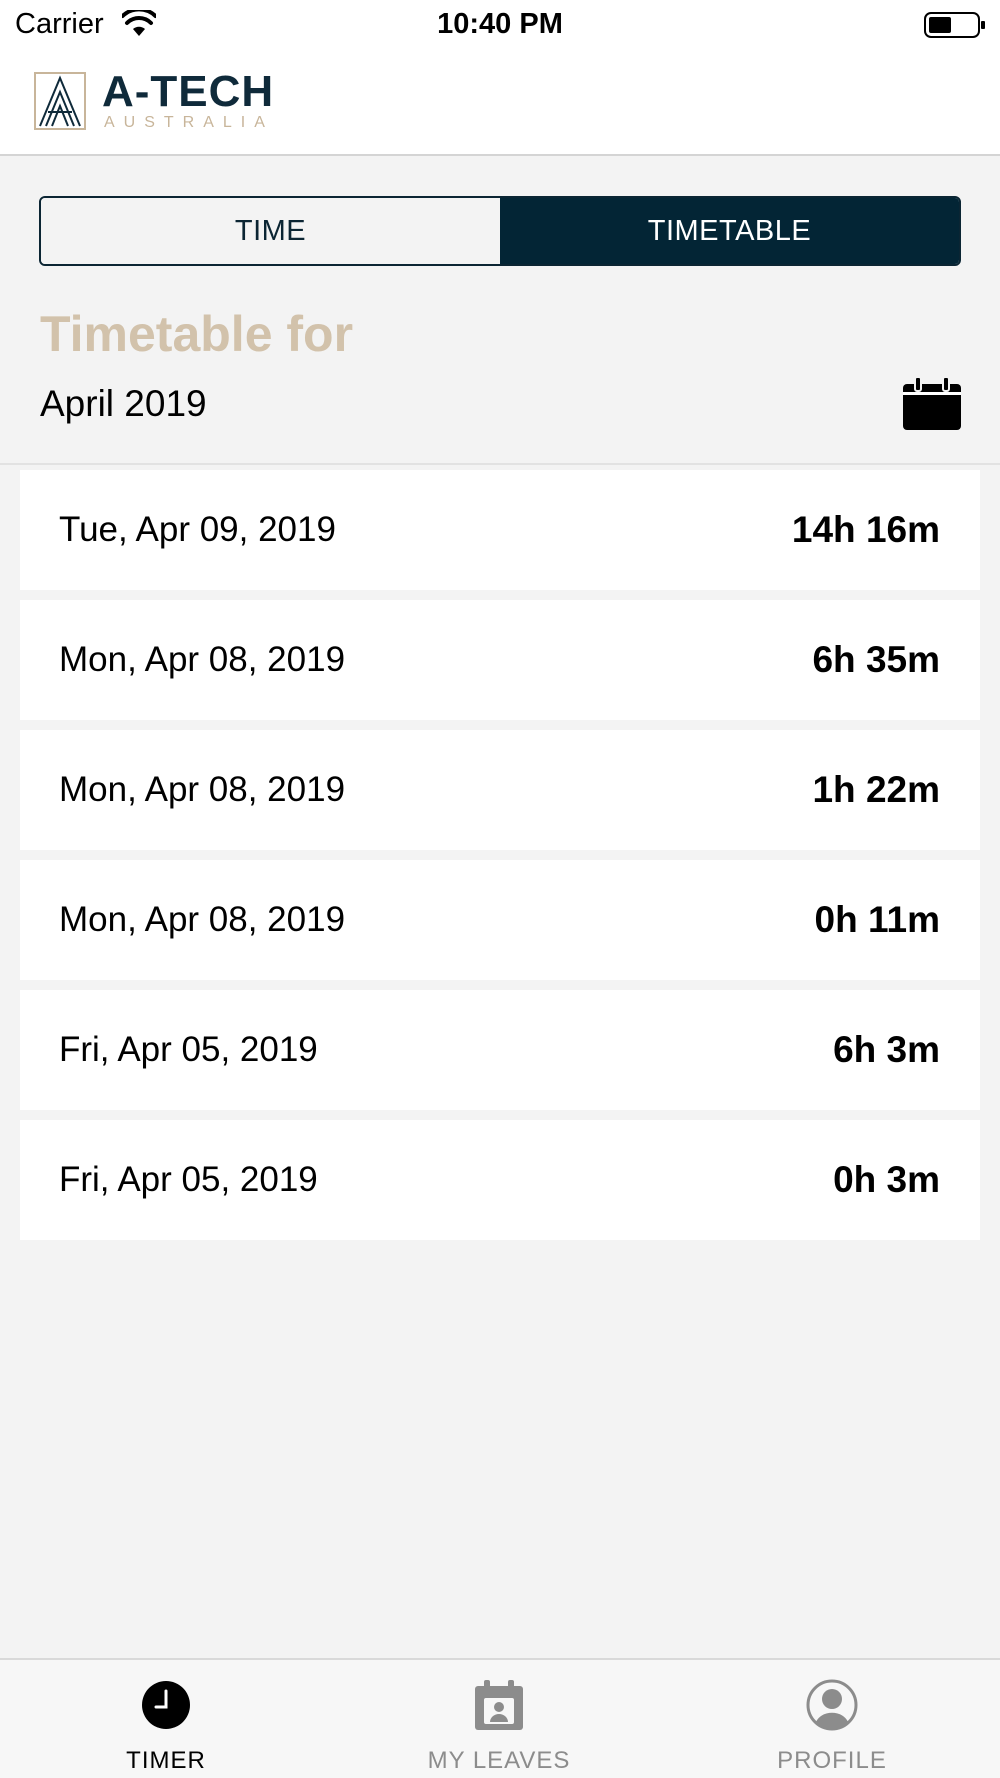 The height and width of the screenshot is (1778, 1000). I want to click on list-item: Fri, Apr 05, 2019 0h 3m, so click(500, 1180).